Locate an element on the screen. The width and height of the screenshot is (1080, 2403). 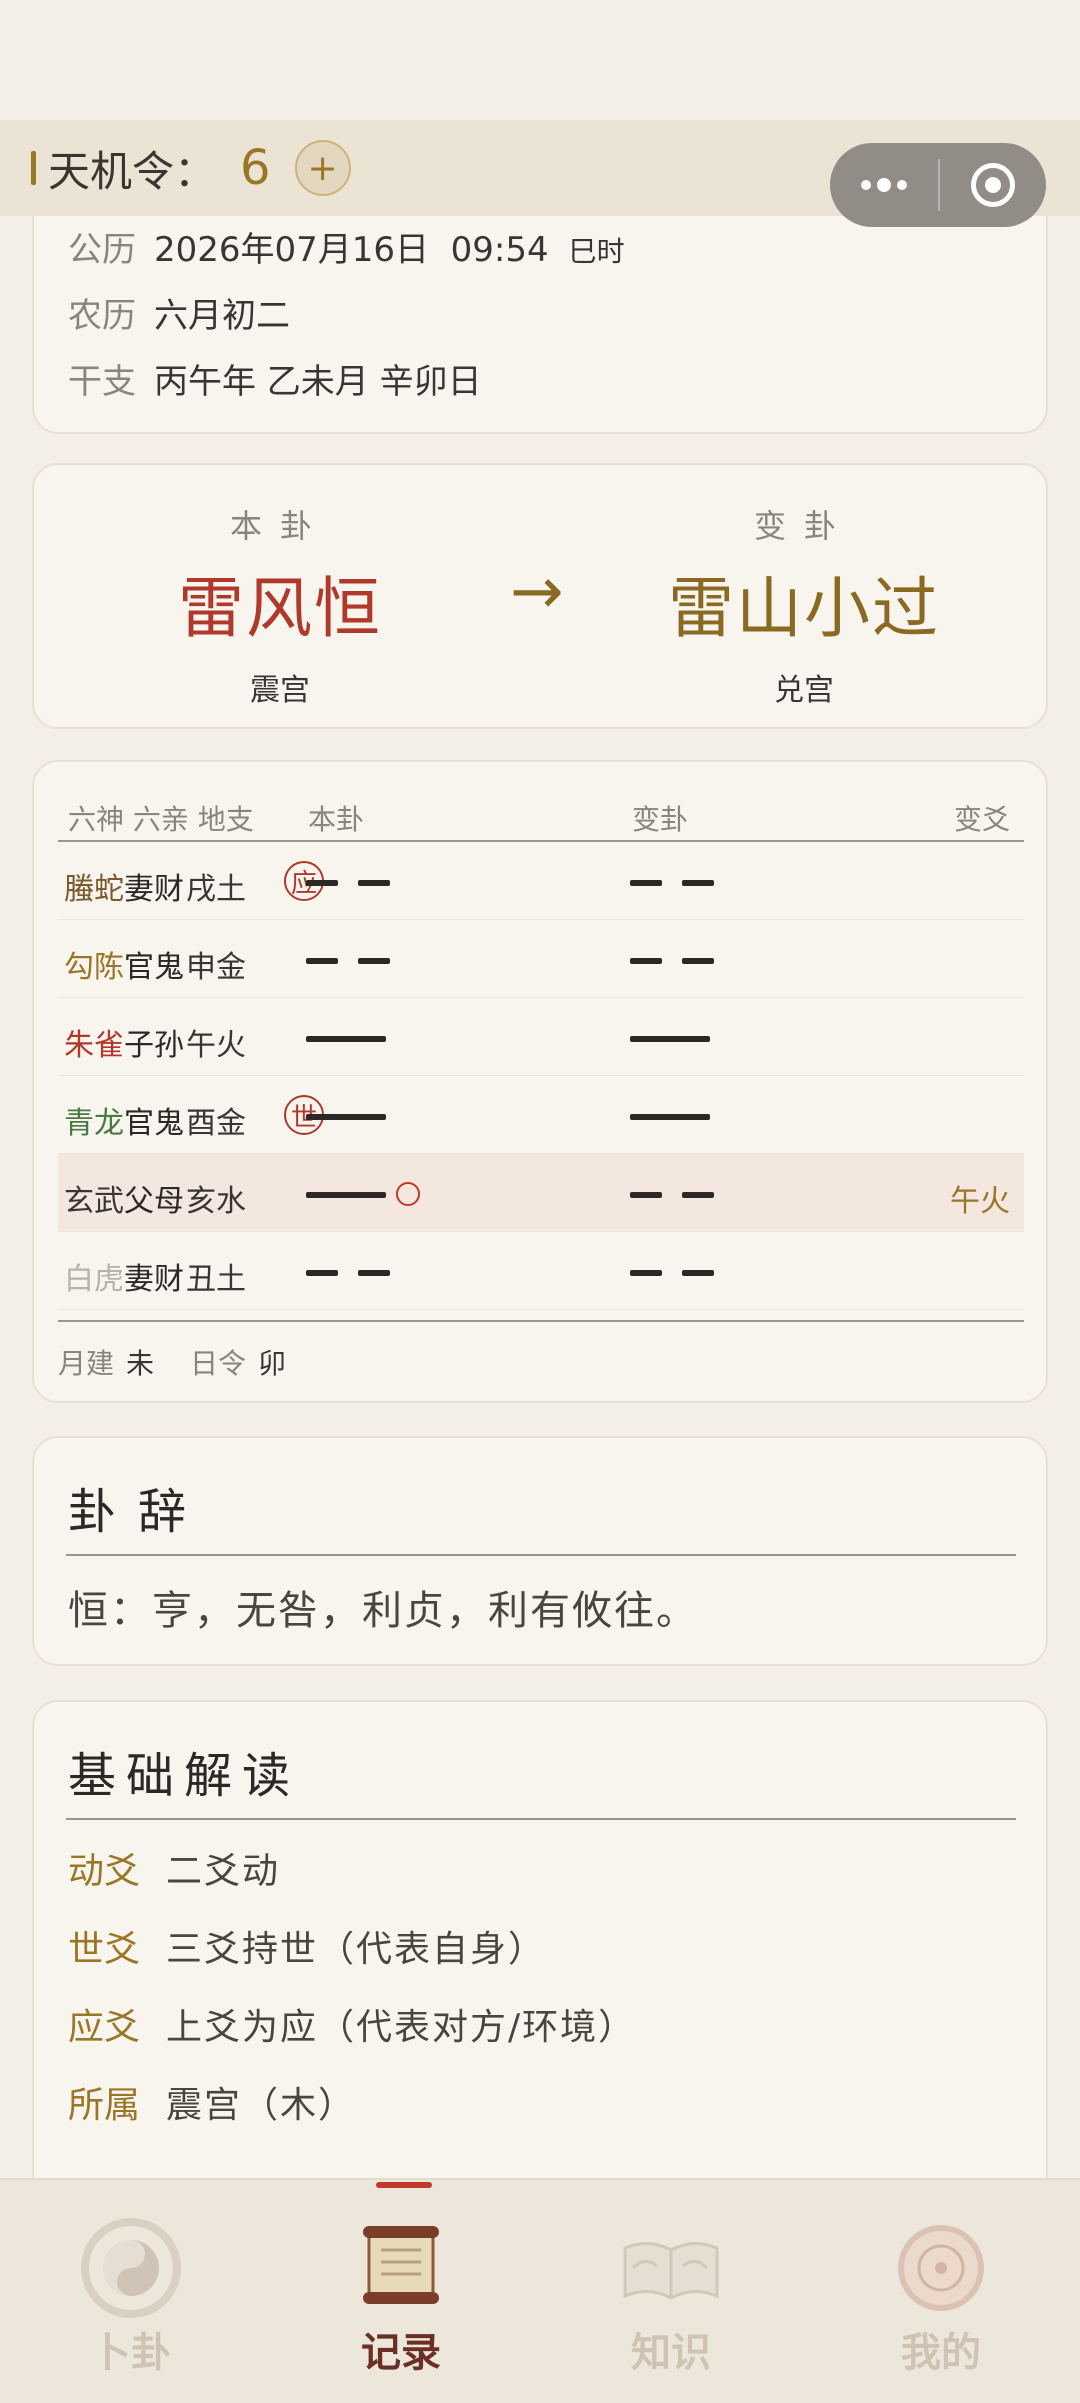
guaci-text: 恒：亨，无咎，利贞，利有攸往。 is located at coordinates (383, 1611).